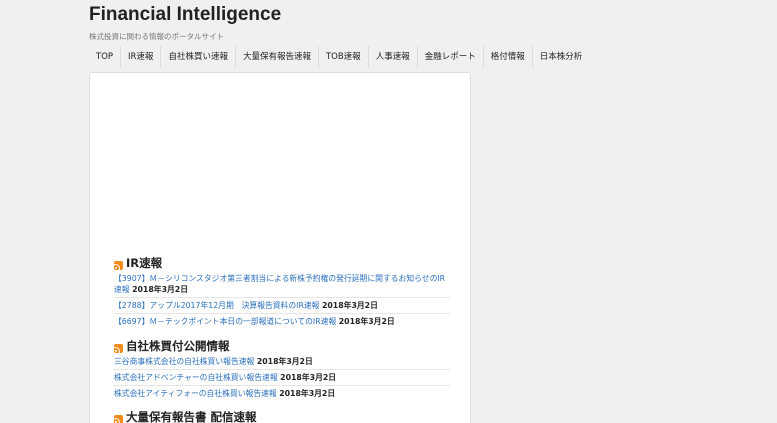 Image resolution: width=777 pixels, height=423 pixels. I want to click on section-title: 自社株買付公開情報, so click(178, 346).